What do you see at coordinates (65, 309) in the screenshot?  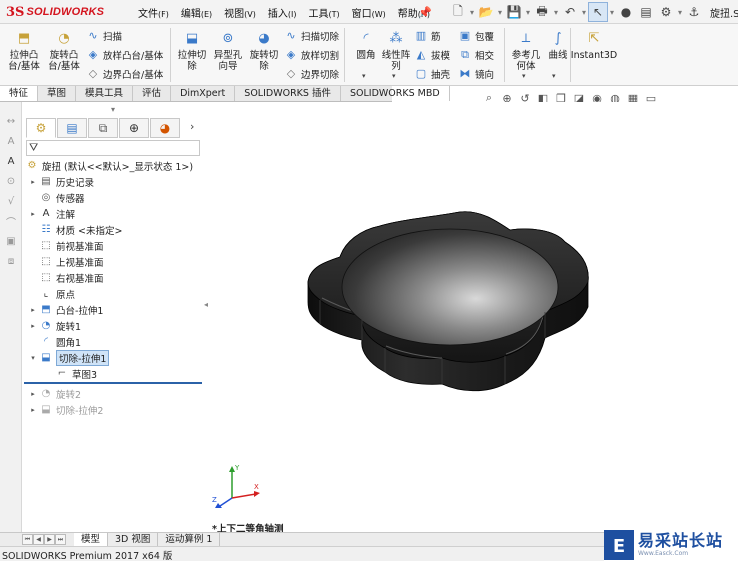 I see `tree-item-boss-extrude1: ▸ ⬒ 凸台-拉伸1` at bounding box center [65, 309].